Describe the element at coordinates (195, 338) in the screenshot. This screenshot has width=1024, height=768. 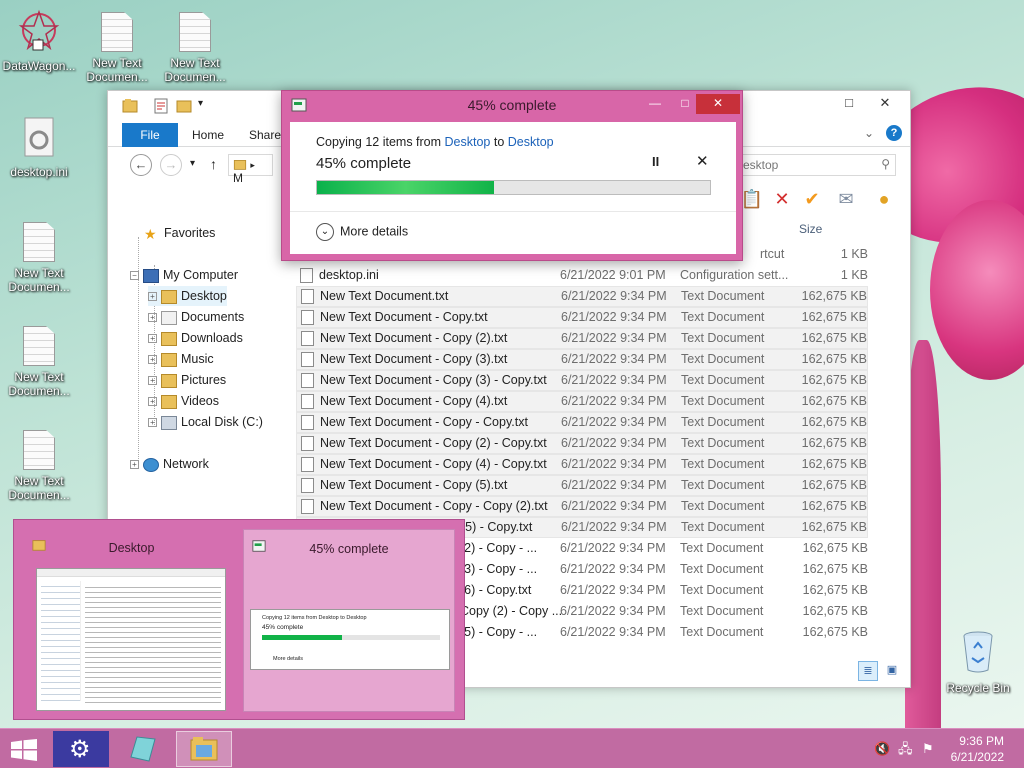
I see `nav-downloads: + Downloads` at that location.